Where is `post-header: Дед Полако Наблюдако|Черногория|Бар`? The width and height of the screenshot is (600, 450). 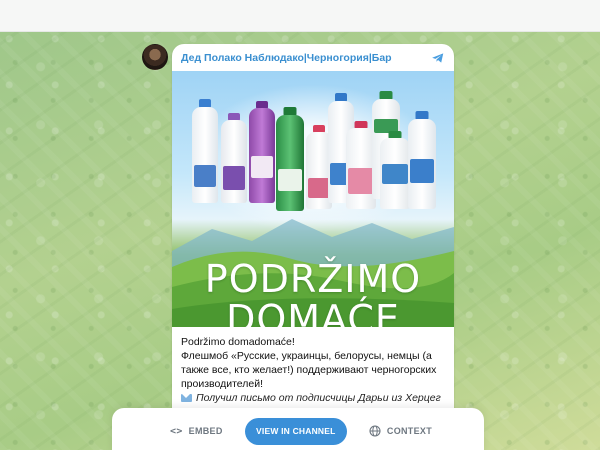 post-header: Дед Полако Наблюдако|Черногория|Бар is located at coordinates (313, 57).